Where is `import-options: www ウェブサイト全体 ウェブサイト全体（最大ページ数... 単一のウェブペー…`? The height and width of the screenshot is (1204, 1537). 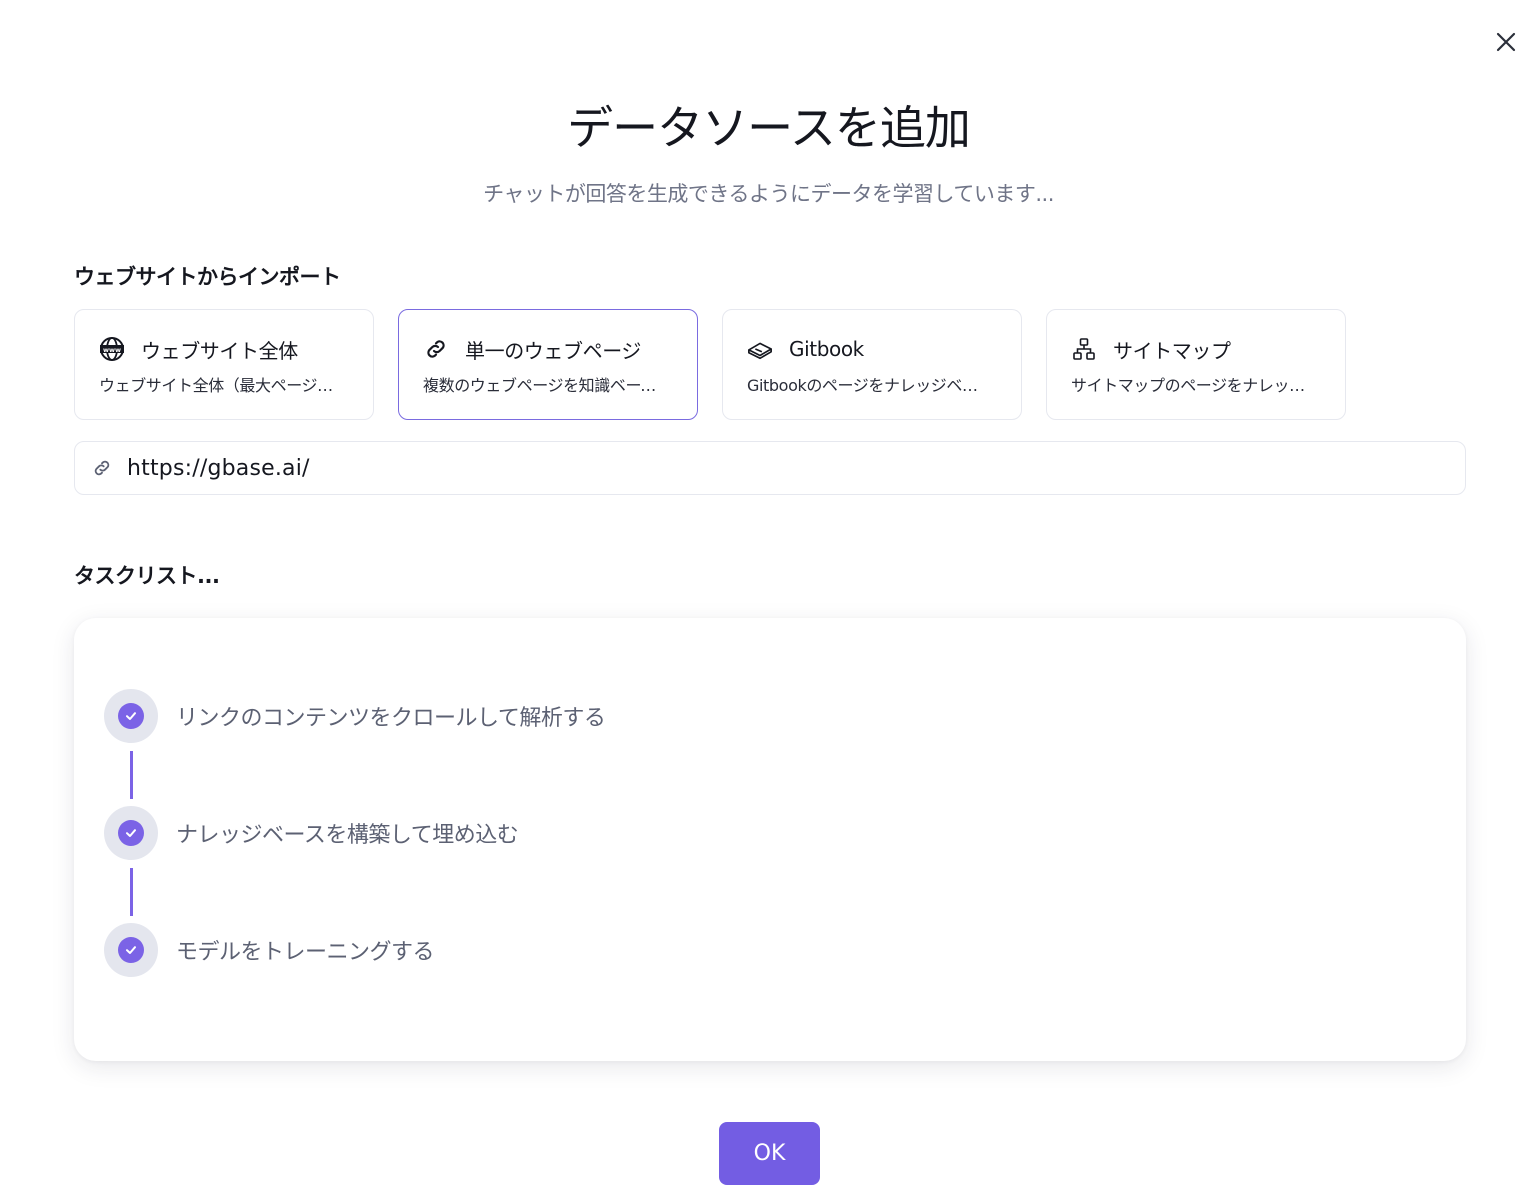
import-options: www ウェブサイト全体 ウェブサイト全体（最大ページ数... 単一のウェブペー… is located at coordinates (724, 364).